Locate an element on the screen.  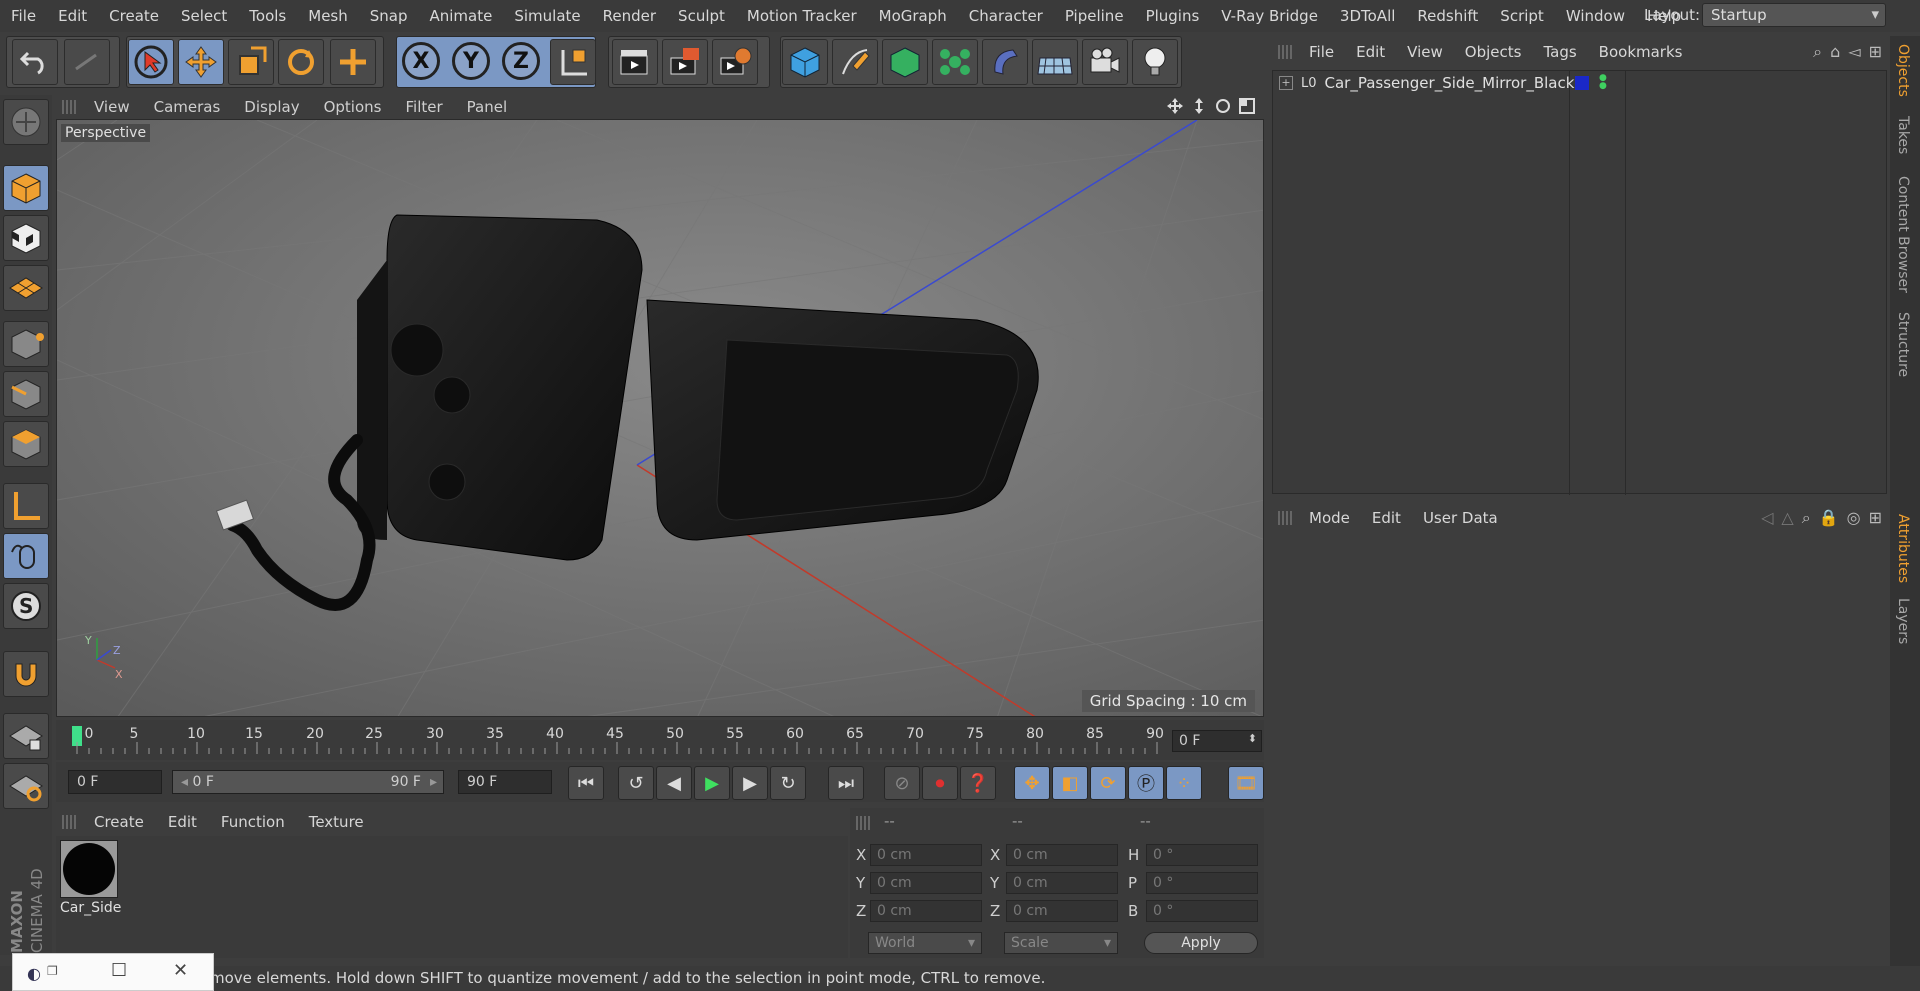
light-button is located at coordinates (1155, 62).